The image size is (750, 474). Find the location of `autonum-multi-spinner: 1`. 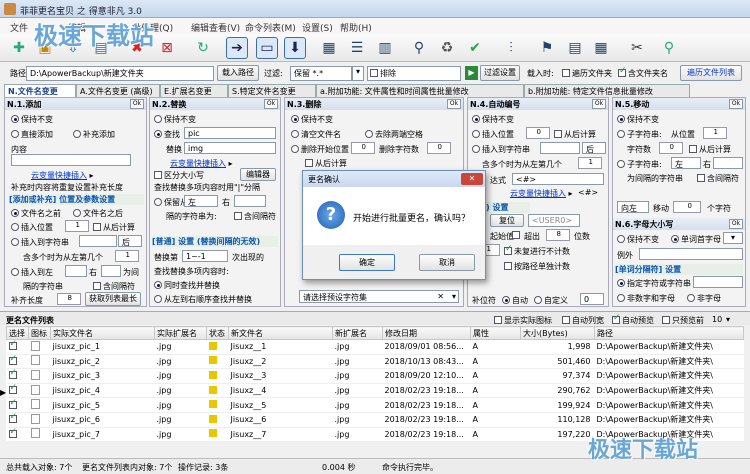

autonum-multi-spinner: 1 is located at coordinates (590, 163).